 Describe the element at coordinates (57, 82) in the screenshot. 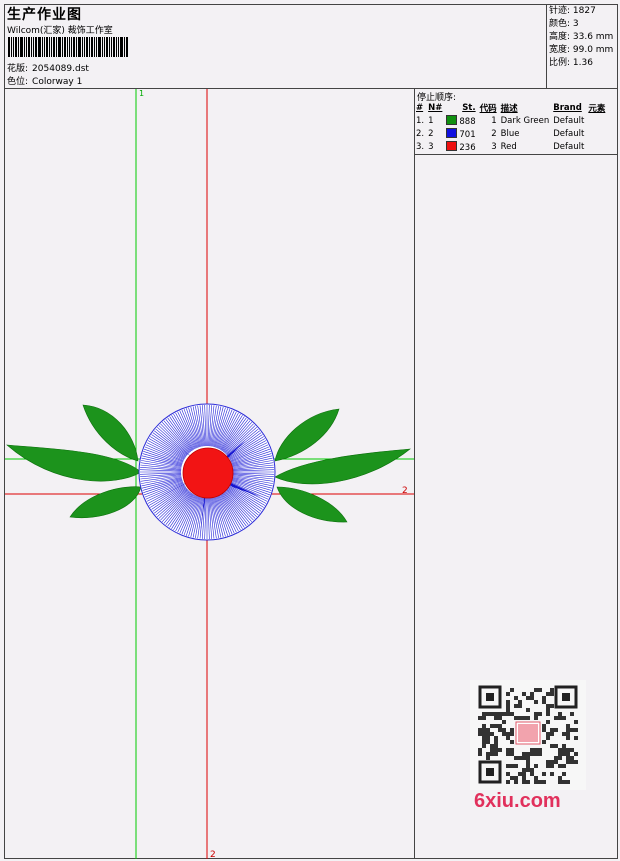

I see `colorway-value: Colorway 1` at that location.